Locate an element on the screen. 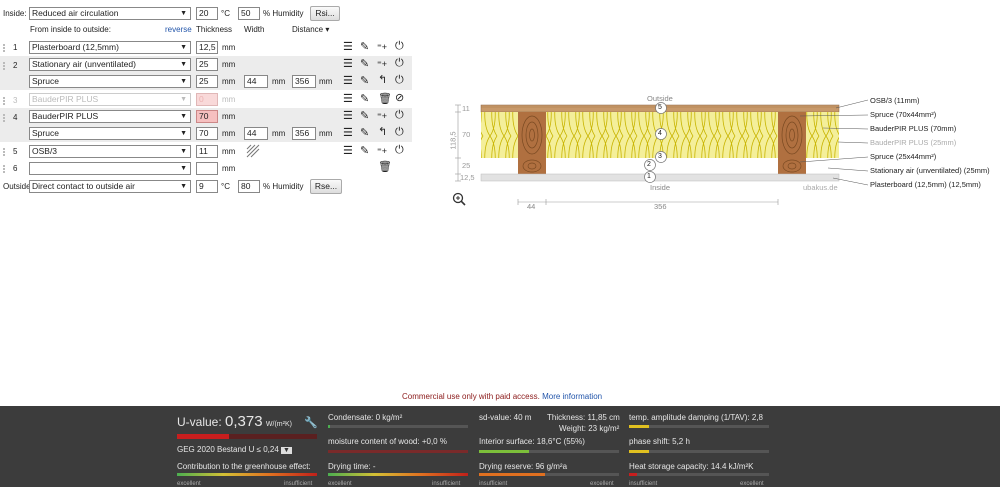  chevron-down-icon: ▾ is located at coordinates (327, 29).